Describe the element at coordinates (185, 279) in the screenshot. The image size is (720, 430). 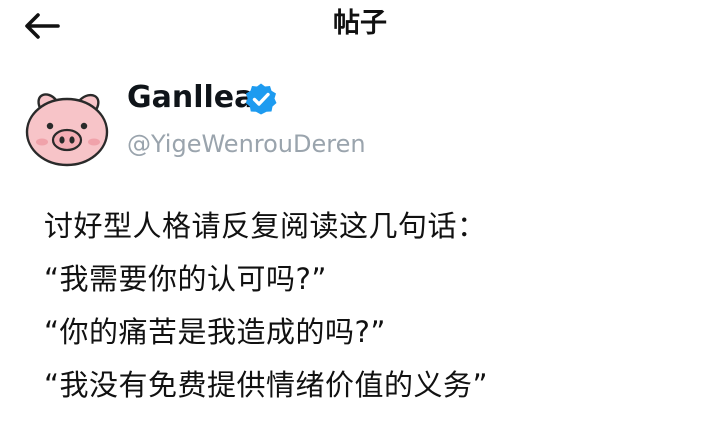
I see `post-line: “我需要你的认可吗?”` at that location.